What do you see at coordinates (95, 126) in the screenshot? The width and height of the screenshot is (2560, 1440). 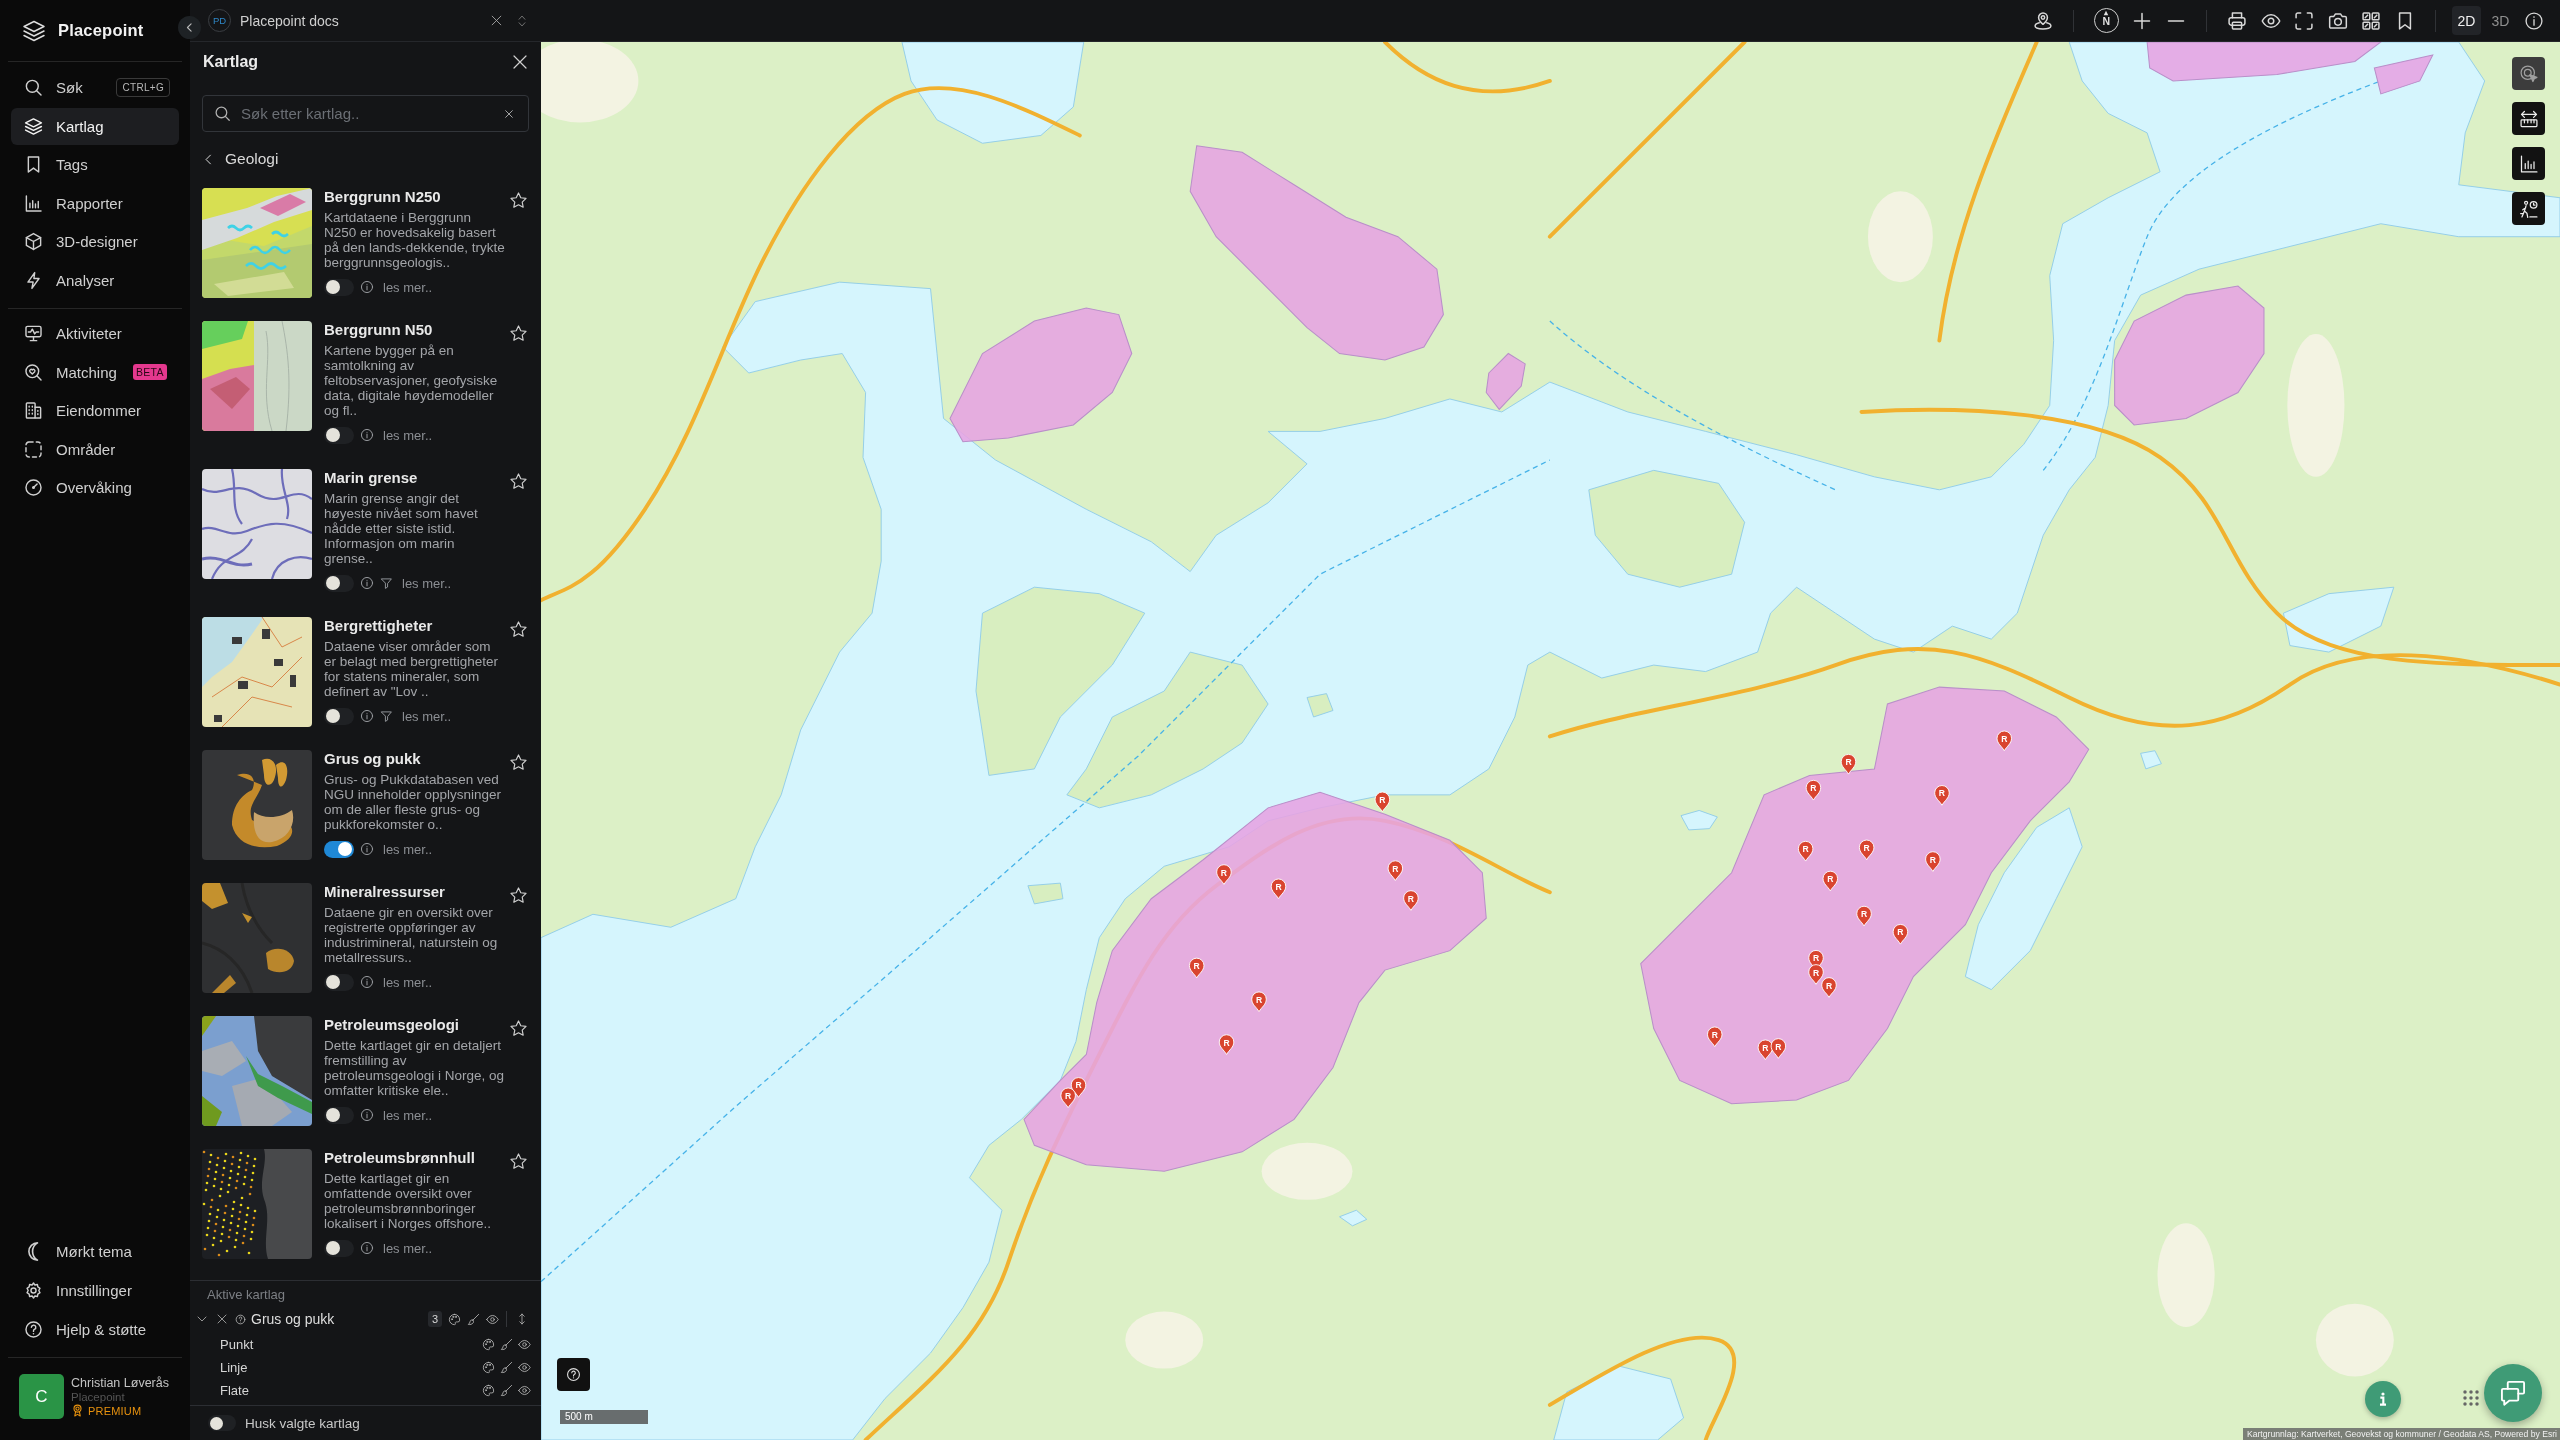 I see `nav-item: Kartlag` at bounding box center [95, 126].